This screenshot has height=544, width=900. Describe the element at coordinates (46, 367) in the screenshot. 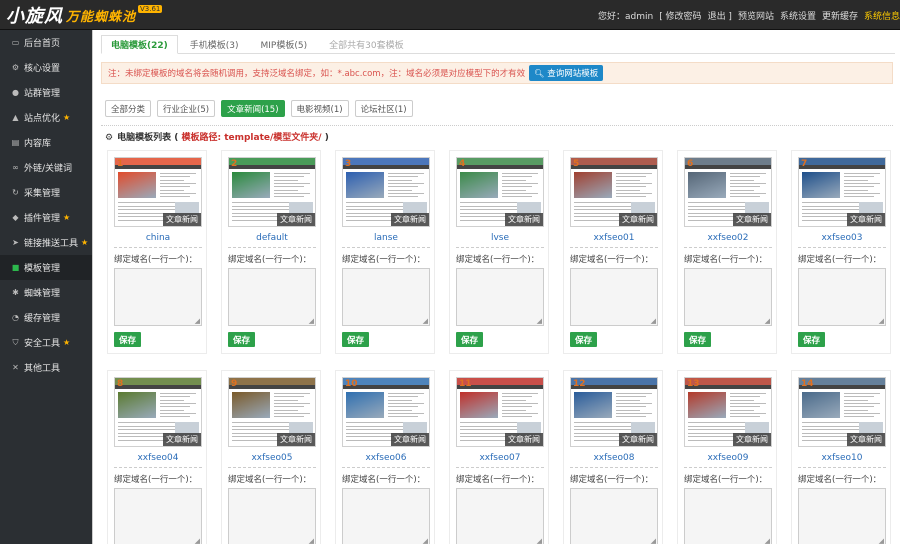

I see `sidebar-item: ✕ 其他工具` at that location.